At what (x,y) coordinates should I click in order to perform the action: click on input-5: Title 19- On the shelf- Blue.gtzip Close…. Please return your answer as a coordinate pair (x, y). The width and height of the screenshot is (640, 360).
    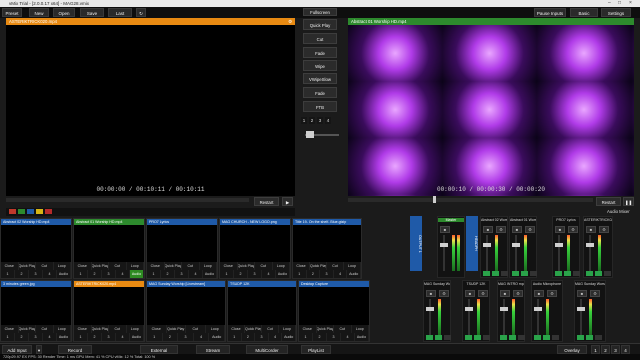
    Looking at the image, I should click on (327, 248).